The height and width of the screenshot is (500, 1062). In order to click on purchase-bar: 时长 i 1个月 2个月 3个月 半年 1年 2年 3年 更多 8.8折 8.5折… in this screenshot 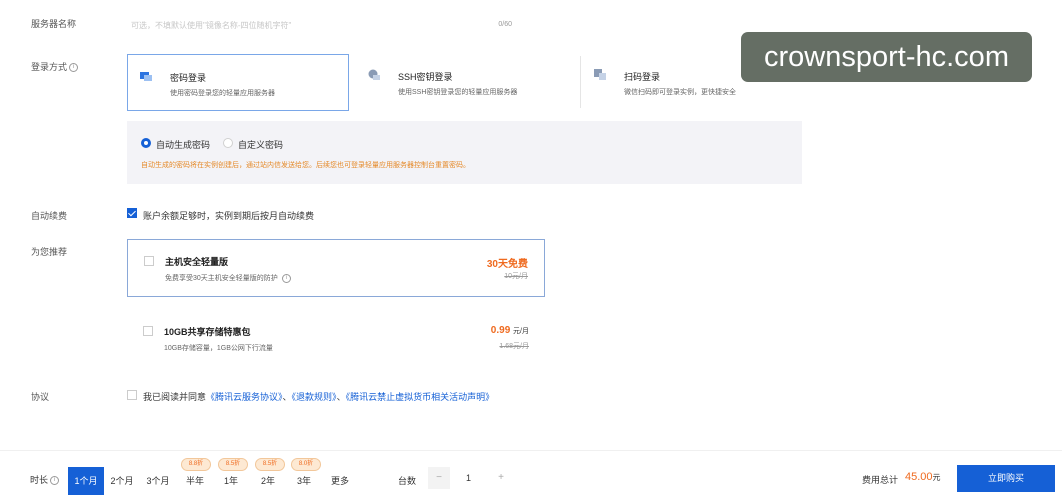, I will do `click(531, 475)`.